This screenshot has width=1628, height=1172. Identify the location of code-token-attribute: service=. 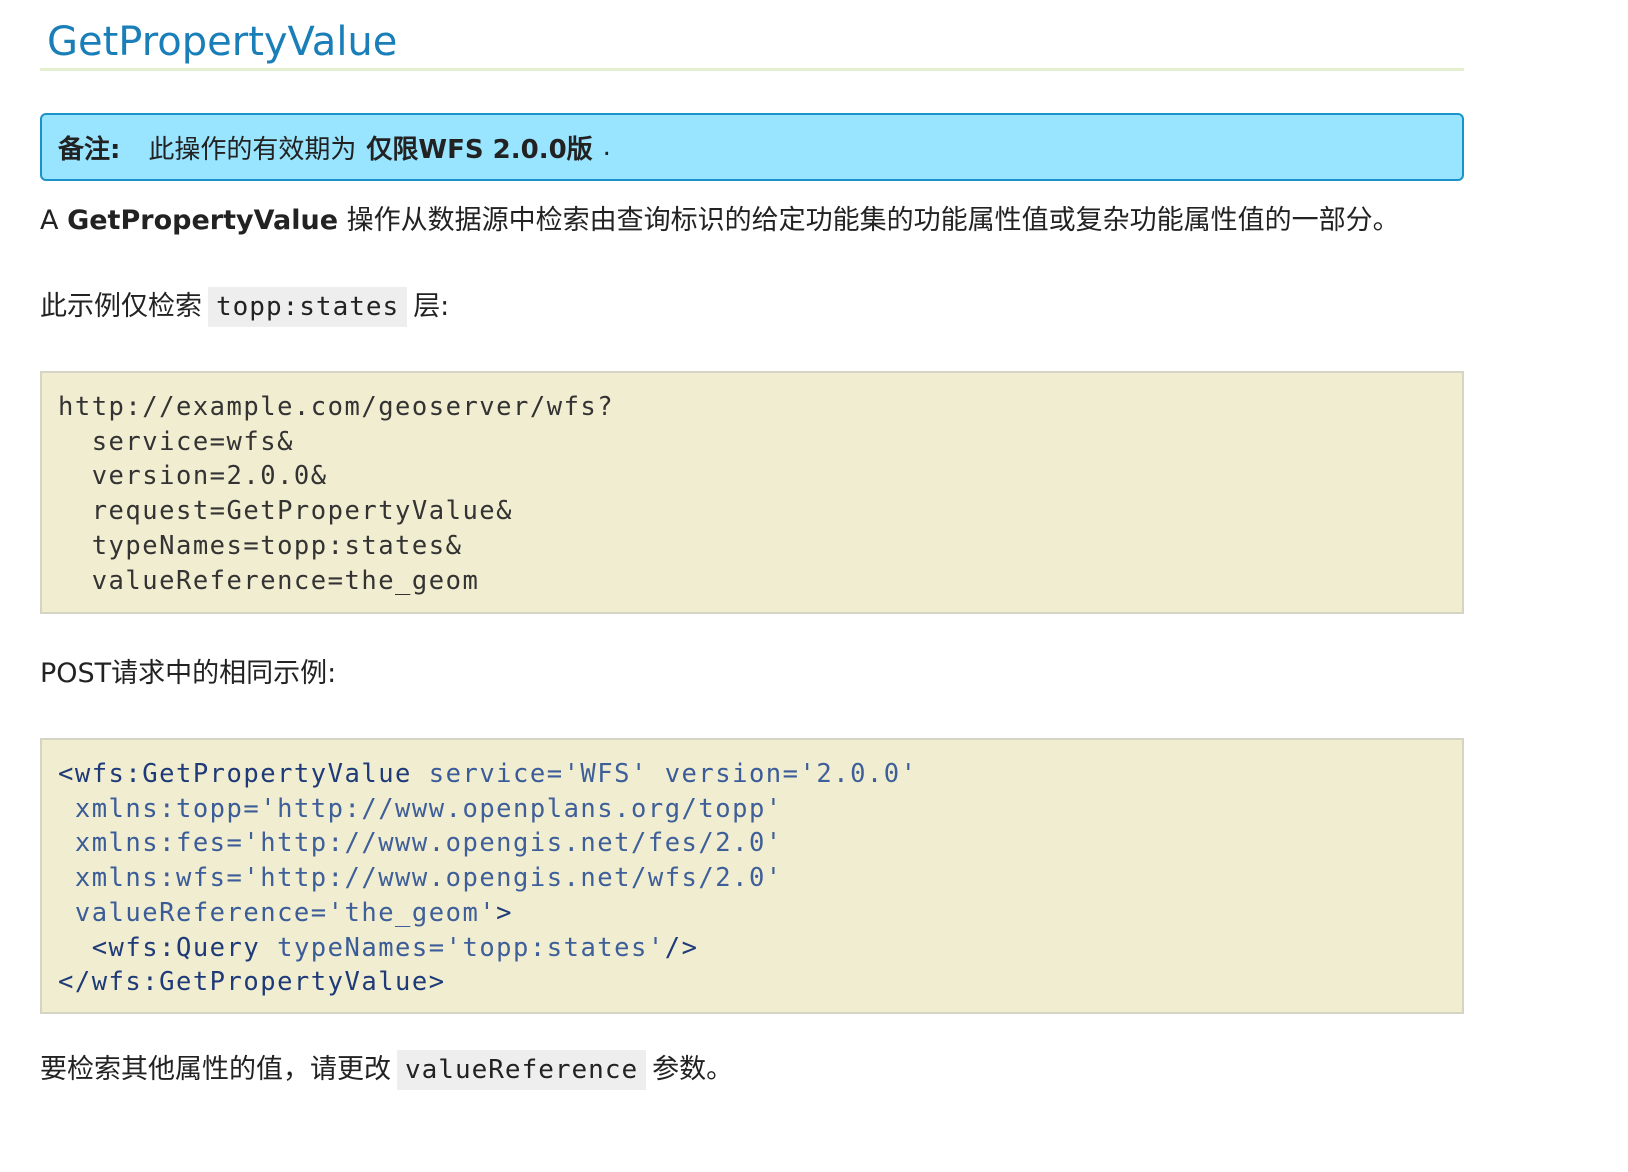
(487, 774).